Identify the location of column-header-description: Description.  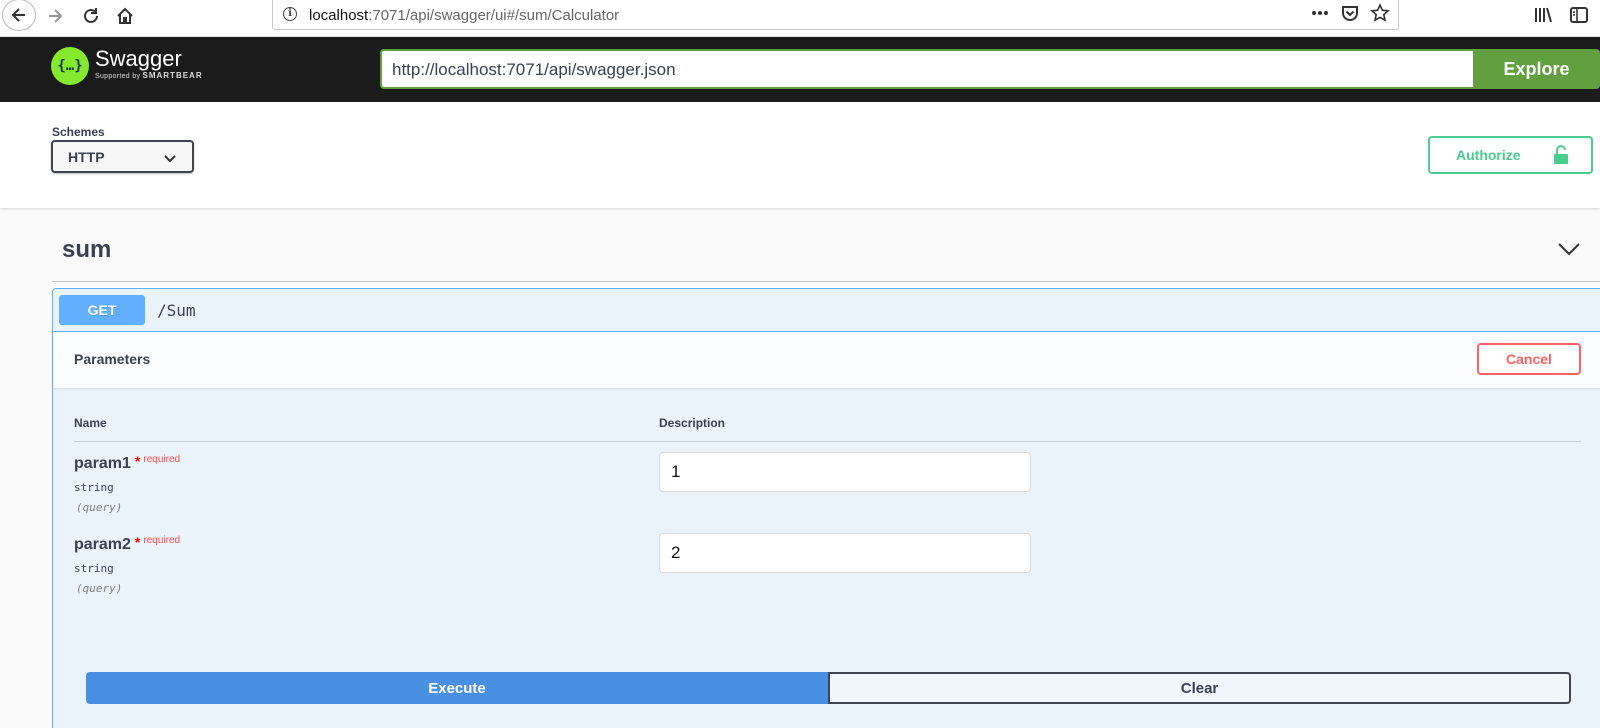
(692, 423).